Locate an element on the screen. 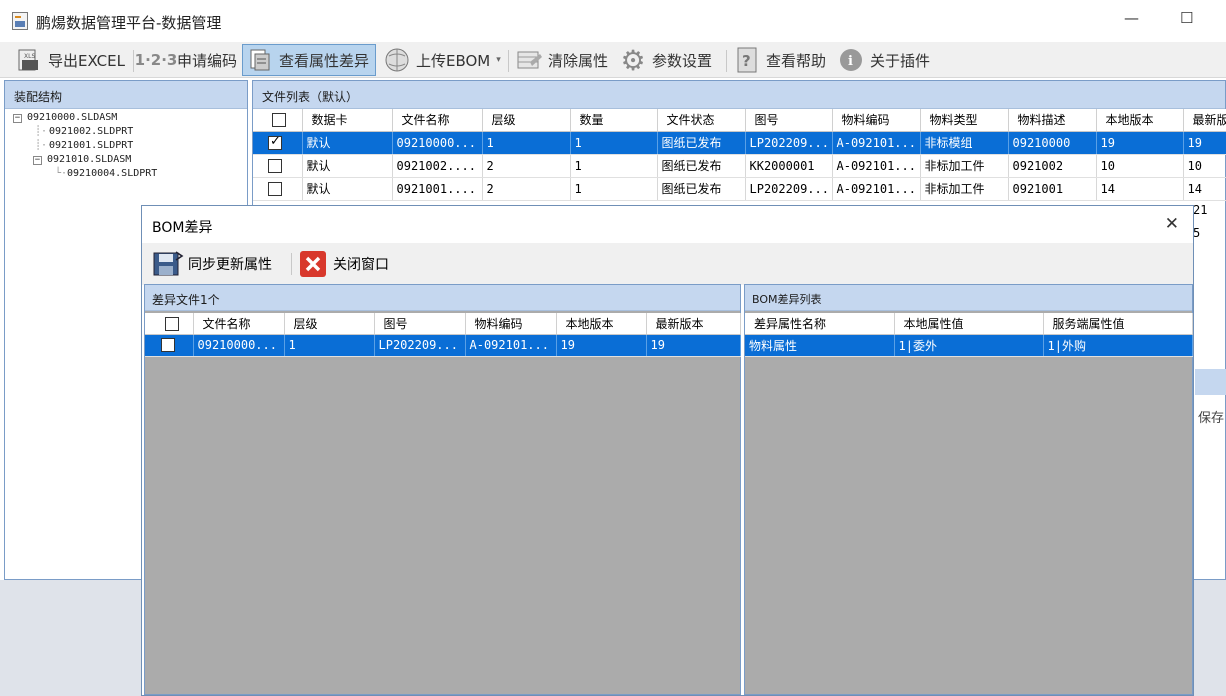 This screenshot has width=1226, height=696. table-cell: 5 is located at coordinates (1197, 233).